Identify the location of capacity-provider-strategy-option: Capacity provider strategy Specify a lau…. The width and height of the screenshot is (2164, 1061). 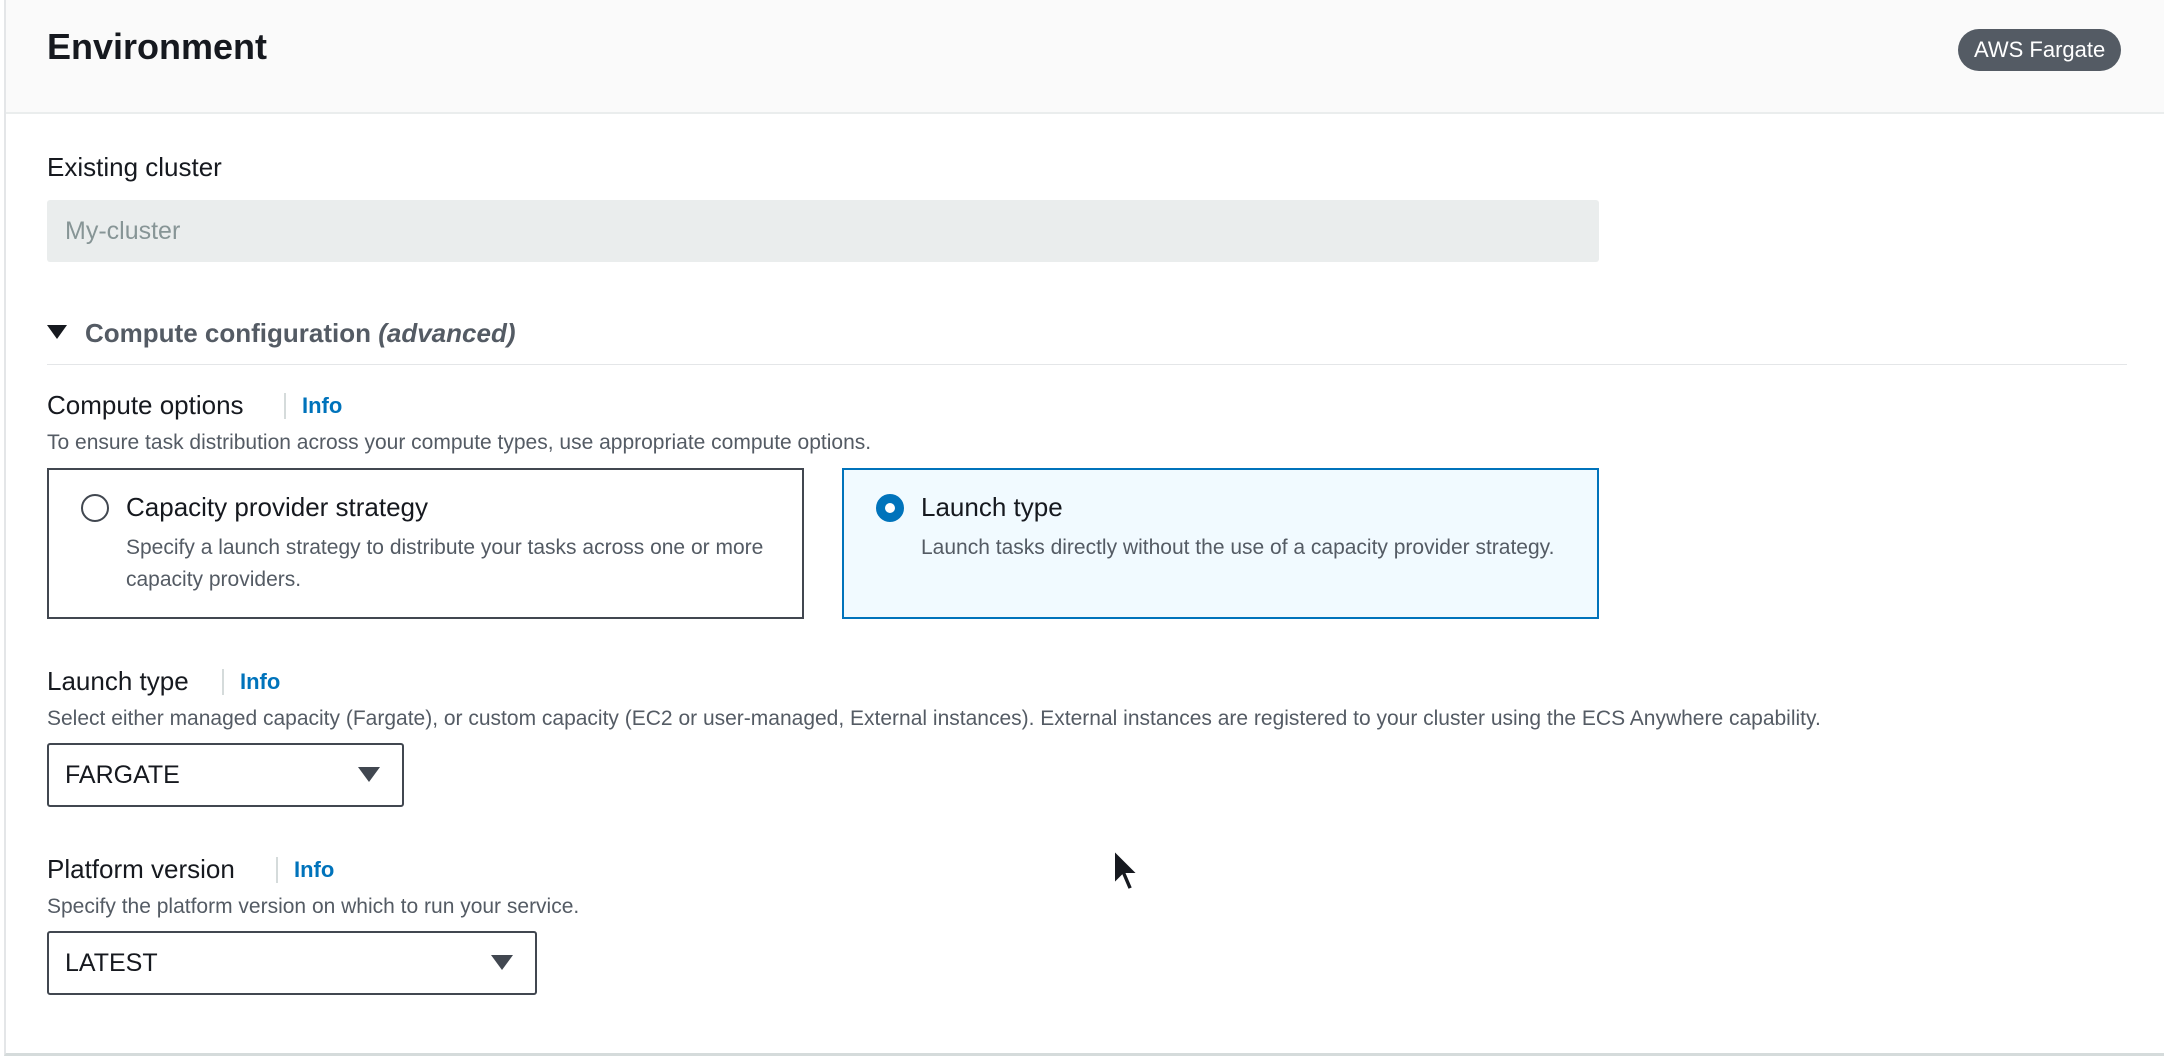
(425, 543).